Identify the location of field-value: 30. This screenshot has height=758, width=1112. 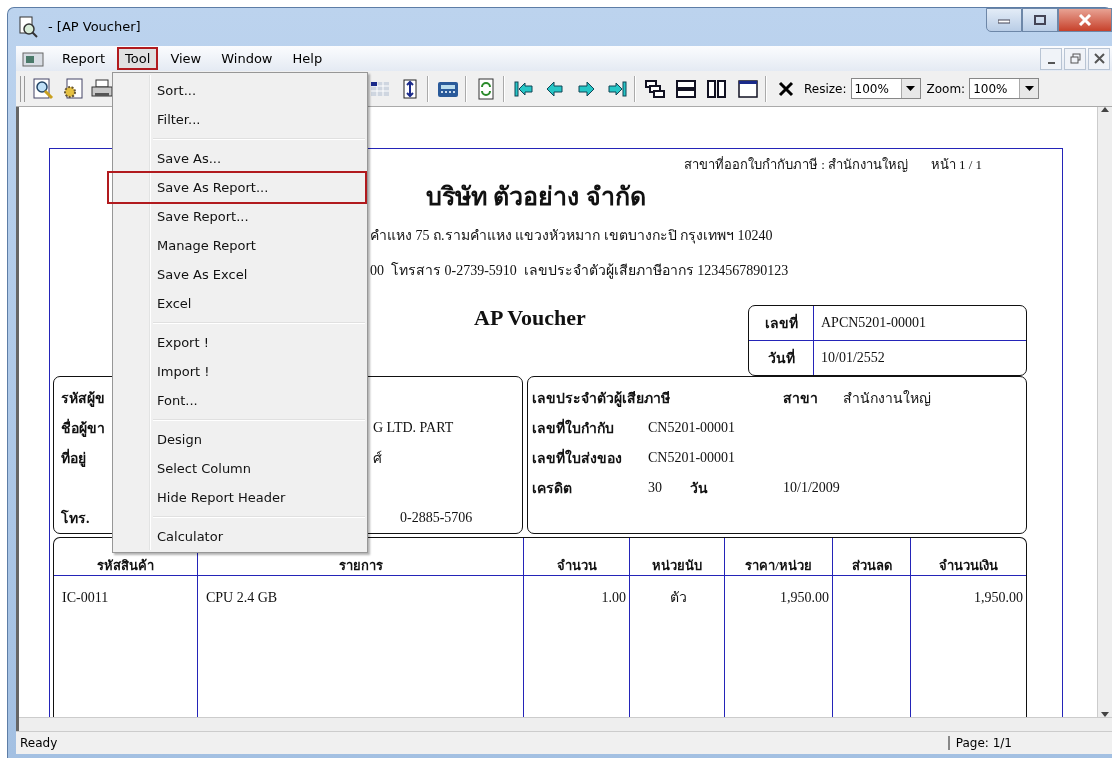
(655, 488).